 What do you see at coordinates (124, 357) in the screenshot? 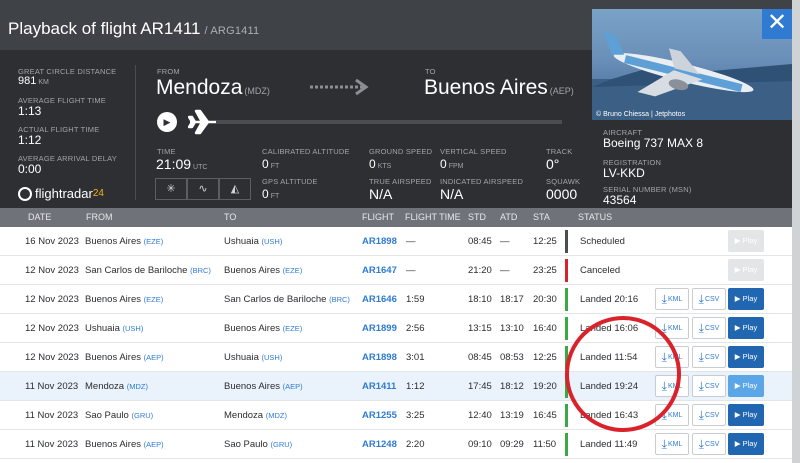
I see `row-from: Buenos Aires (AEP)` at bounding box center [124, 357].